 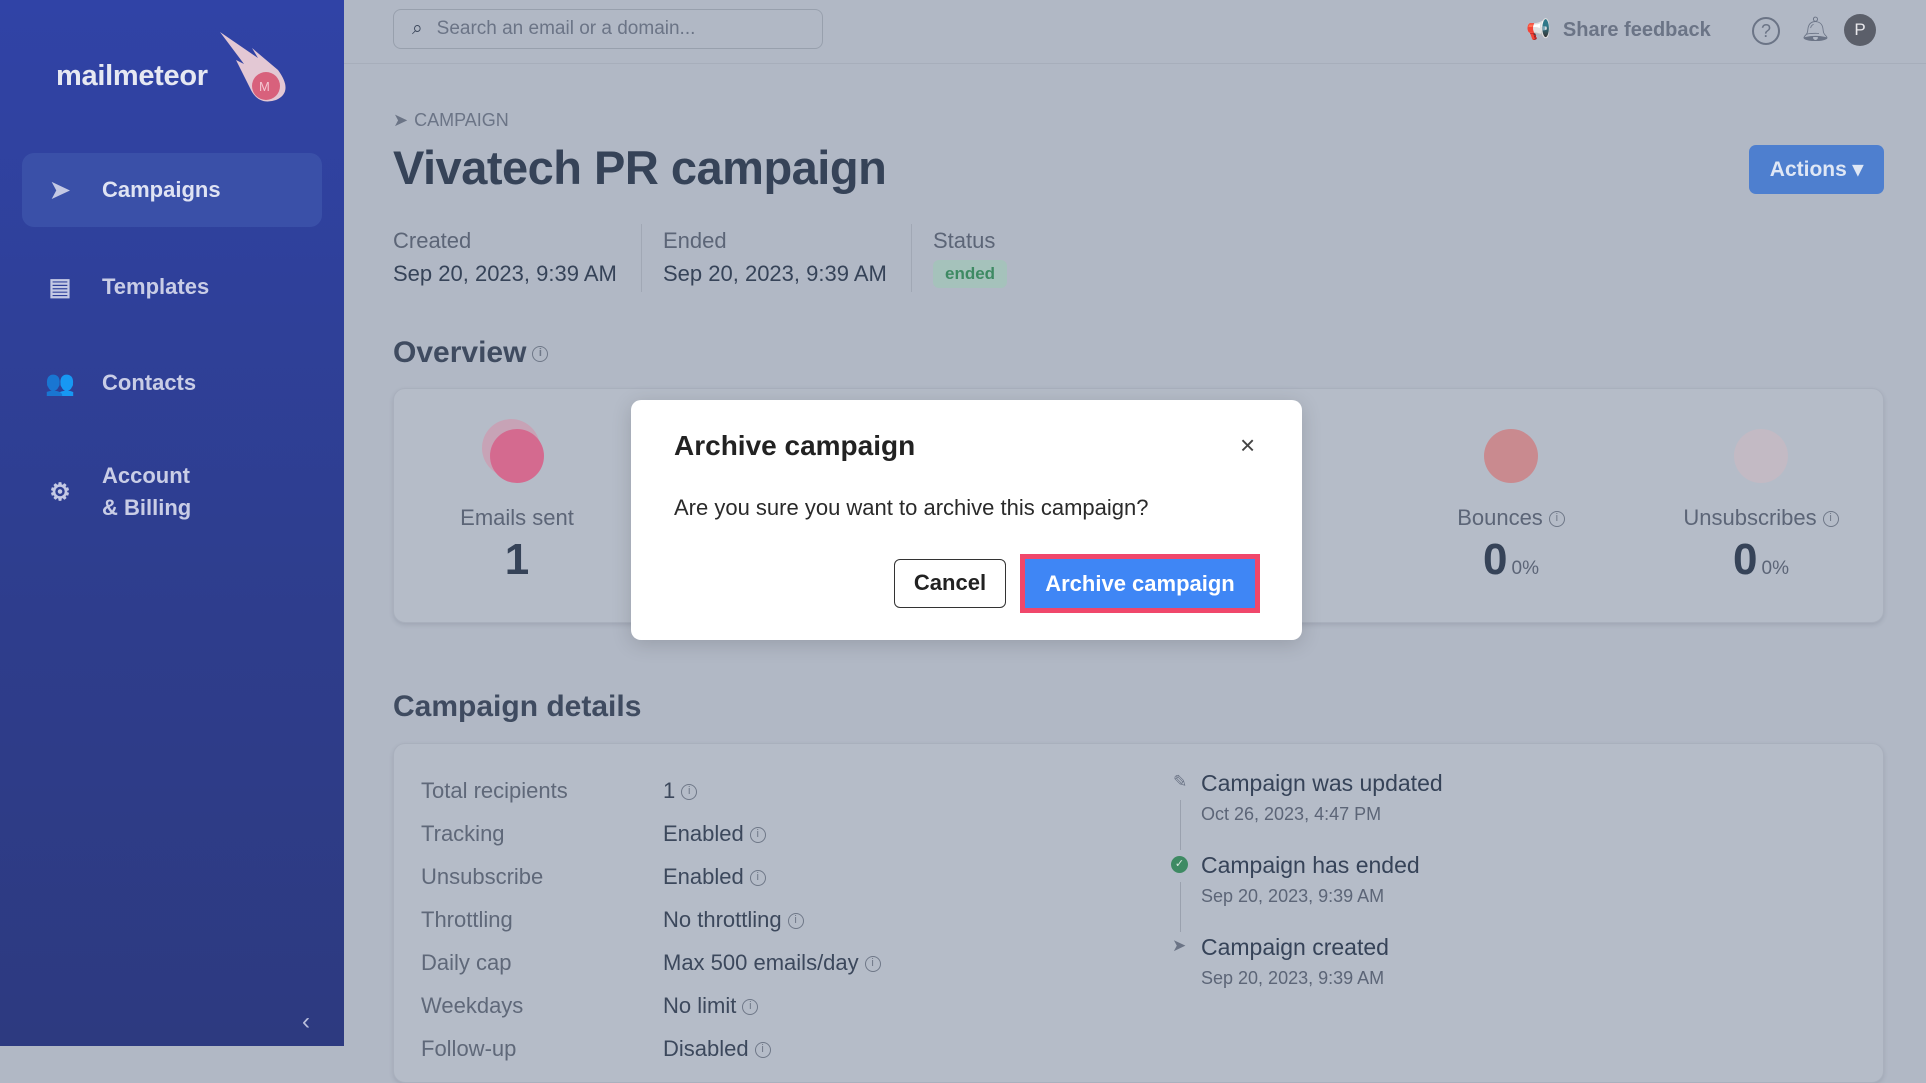 What do you see at coordinates (970, 274) in the screenshot?
I see `status-badge: ended` at bounding box center [970, 274].